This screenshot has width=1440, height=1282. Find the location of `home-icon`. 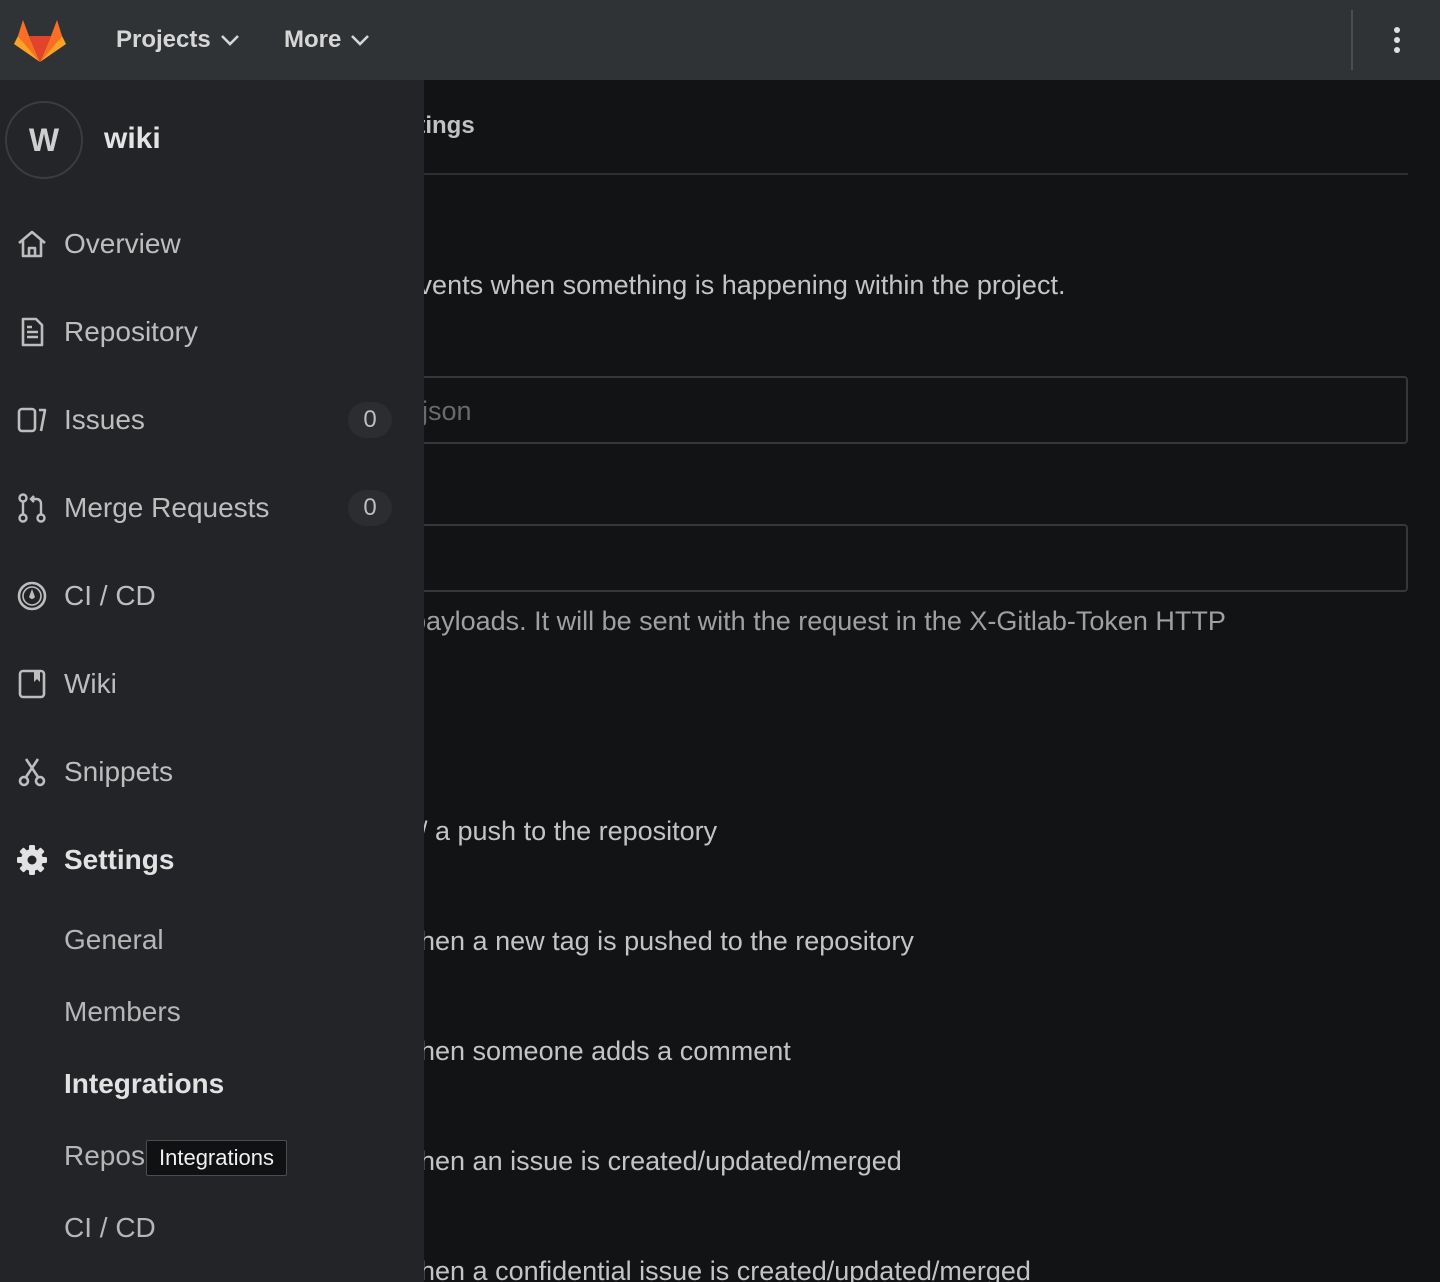

home-icon is located at coordinates (32, 244).